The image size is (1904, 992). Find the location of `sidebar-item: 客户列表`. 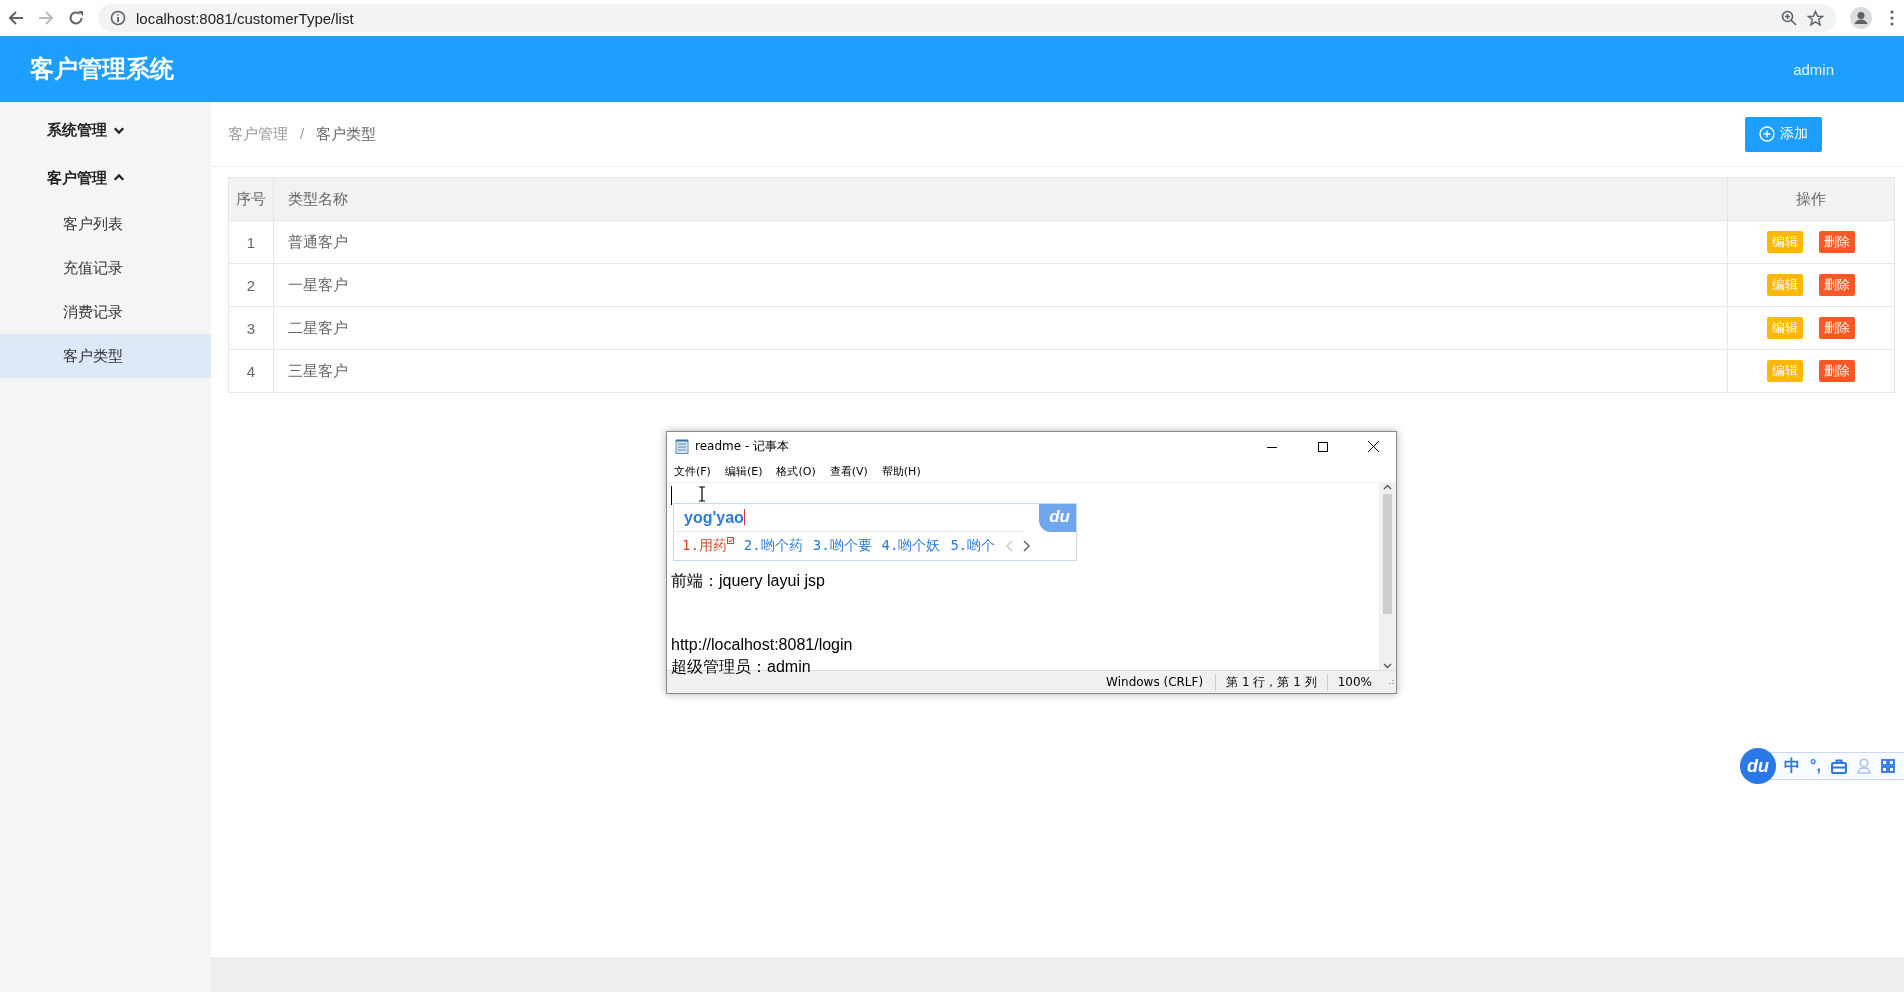

sidebar-item: 客户列表 is located at coordinates (105, 224).